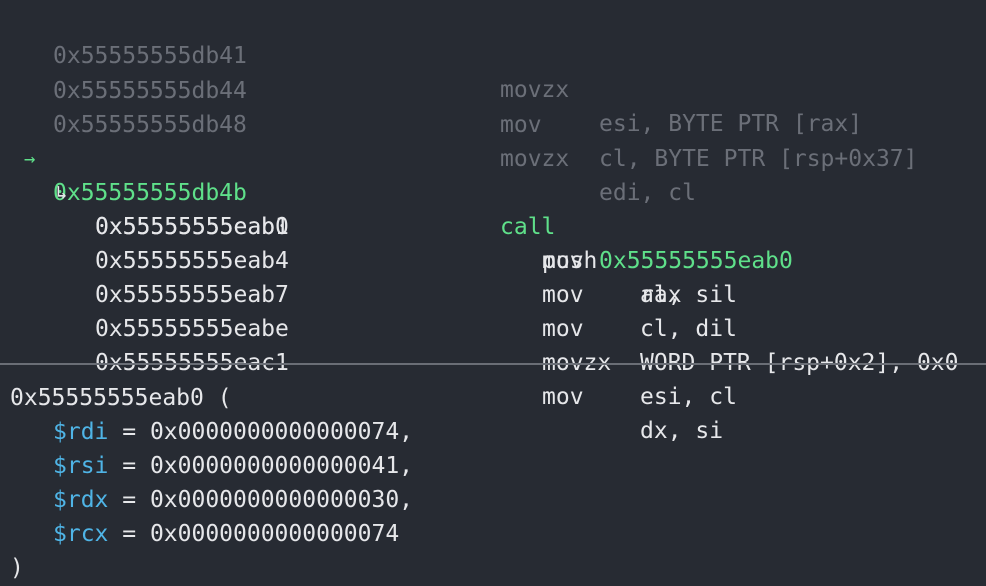  I want to click on register-value: 0x0000000000000030,, so click(281, 500).